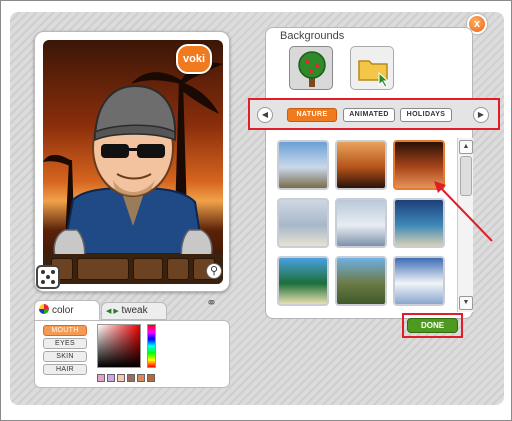 The width and height of the screenshot is (512, 421). Describe the element at coordinates (63, 310) in the screenshot. I see `tab-color-label: color` at that location.